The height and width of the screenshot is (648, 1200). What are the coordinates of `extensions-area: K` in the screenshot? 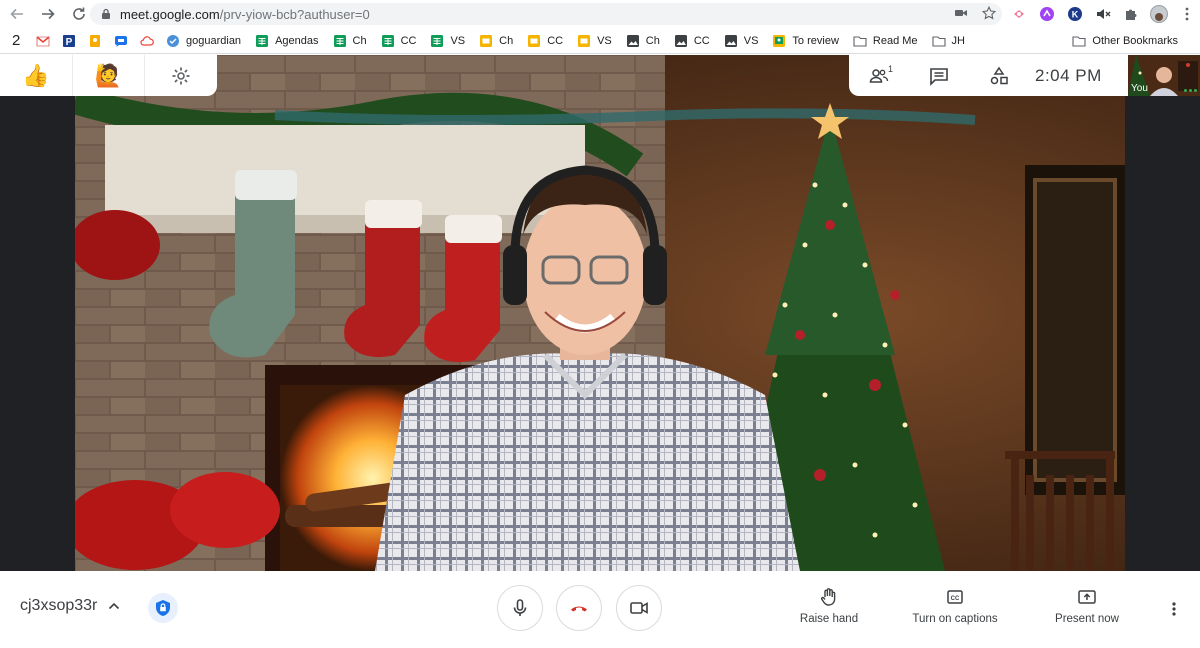 It's located at (1103, 14).